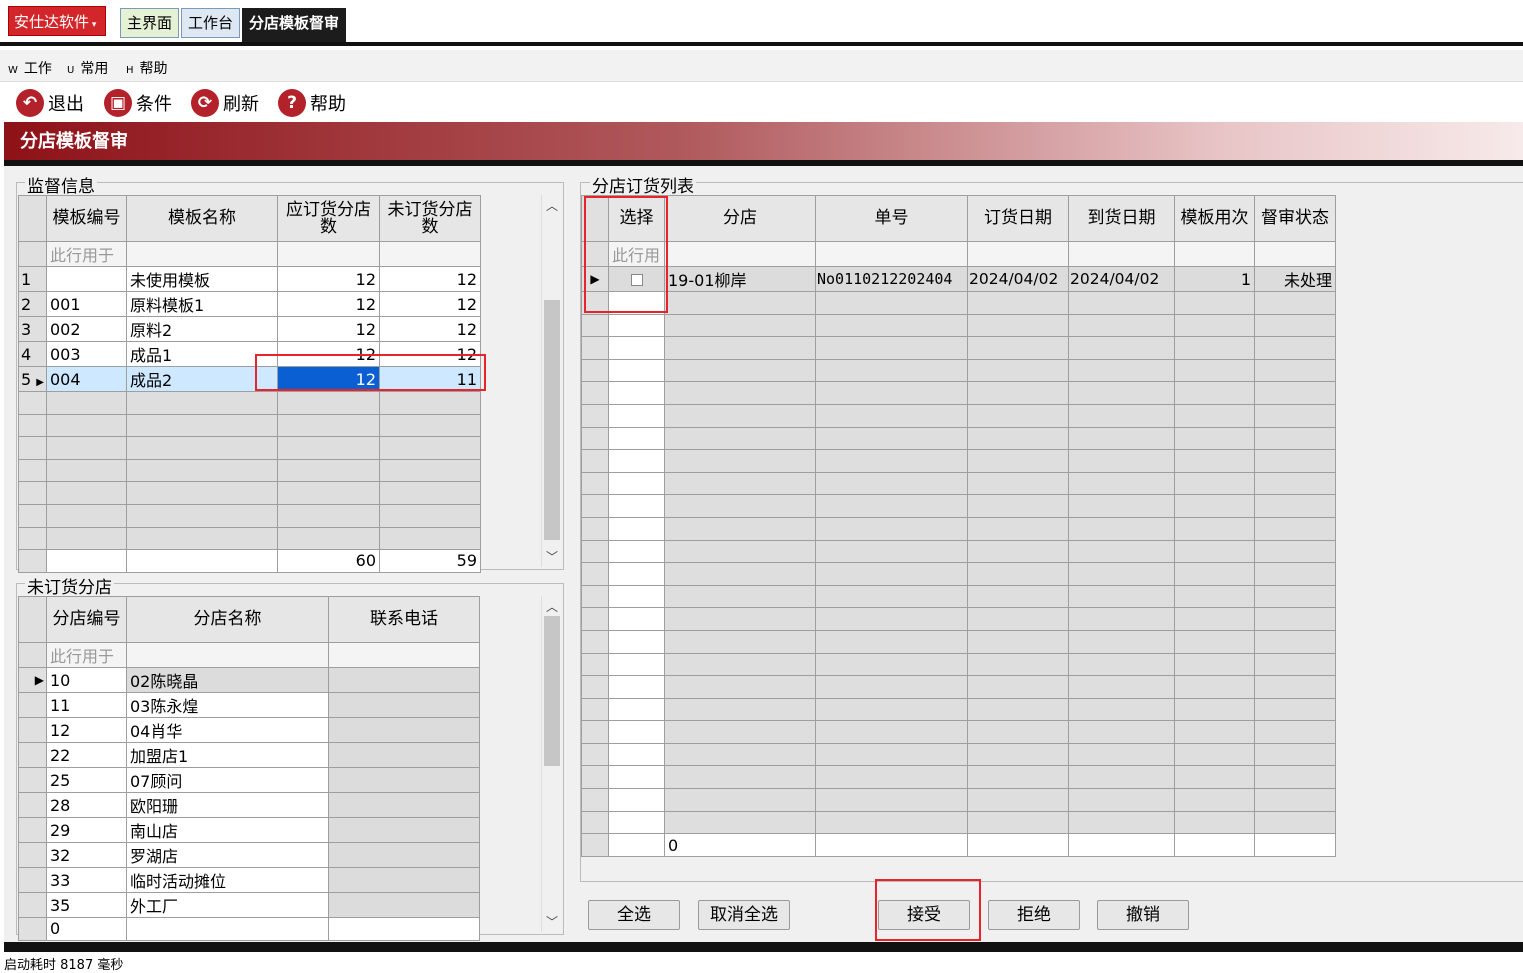 The height and width of the screenshot is (973, 1523). I want to click on table-row: ▶ 10 02陈晓晶, so click(249, 680).